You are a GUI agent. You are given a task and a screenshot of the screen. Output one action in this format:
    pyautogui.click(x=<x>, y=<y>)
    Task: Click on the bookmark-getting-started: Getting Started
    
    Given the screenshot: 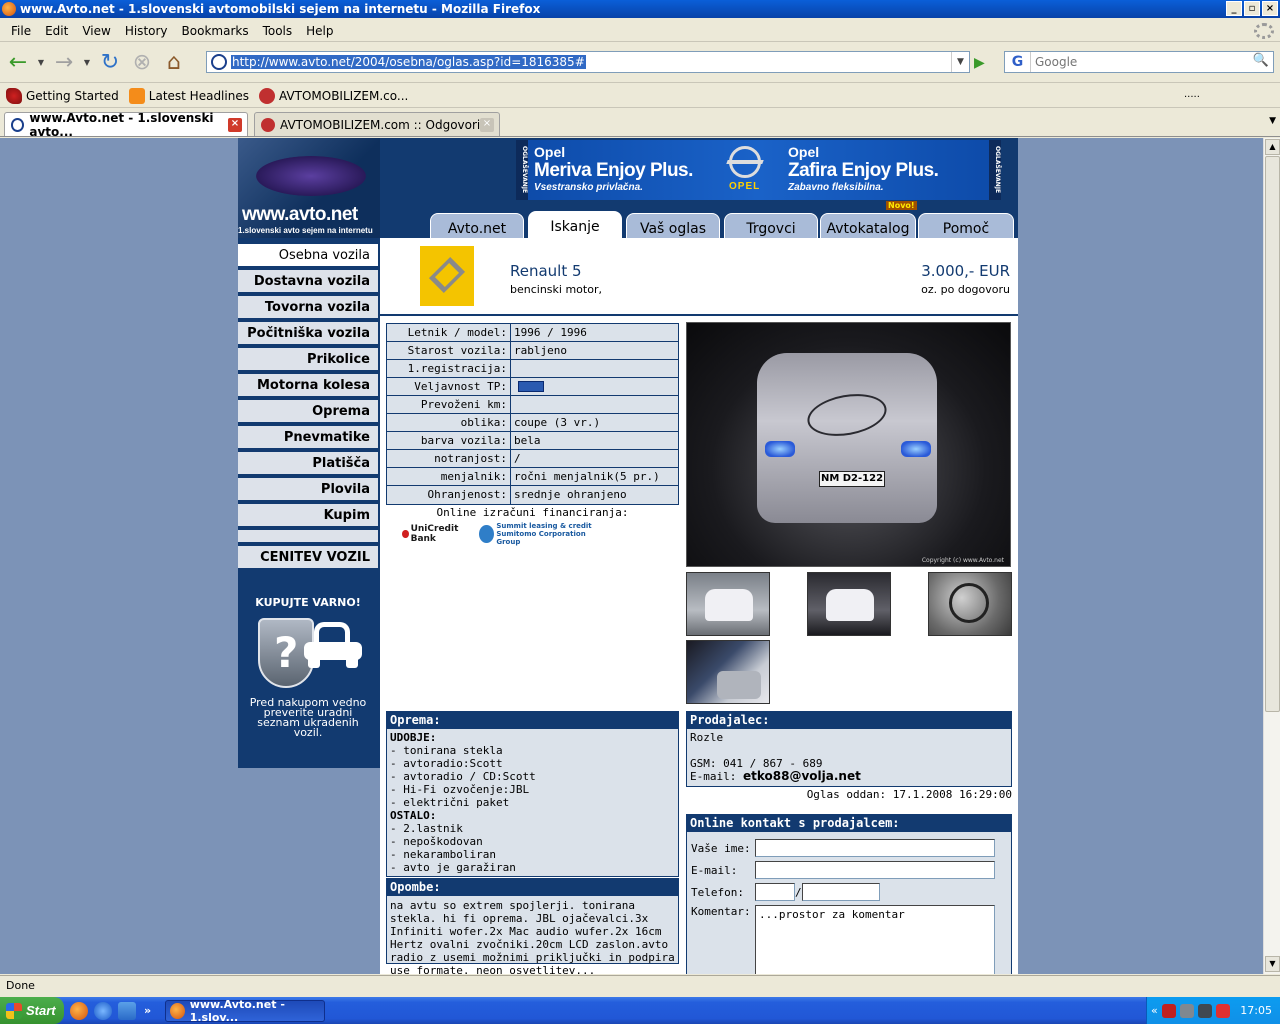 What is the action you would take?
    pyautogui.click(x=62, y=95)
    